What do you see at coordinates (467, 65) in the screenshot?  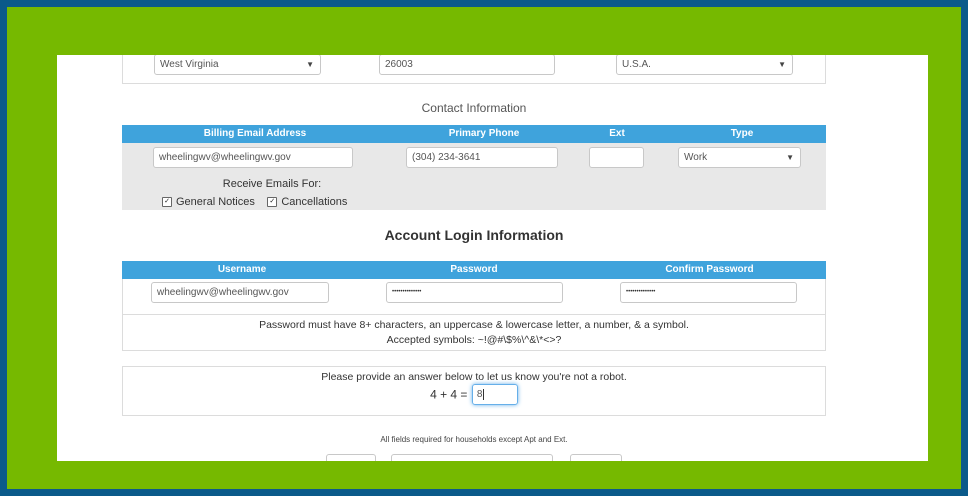 I see `zip-field: 26003` at bounding box center [467, 65].